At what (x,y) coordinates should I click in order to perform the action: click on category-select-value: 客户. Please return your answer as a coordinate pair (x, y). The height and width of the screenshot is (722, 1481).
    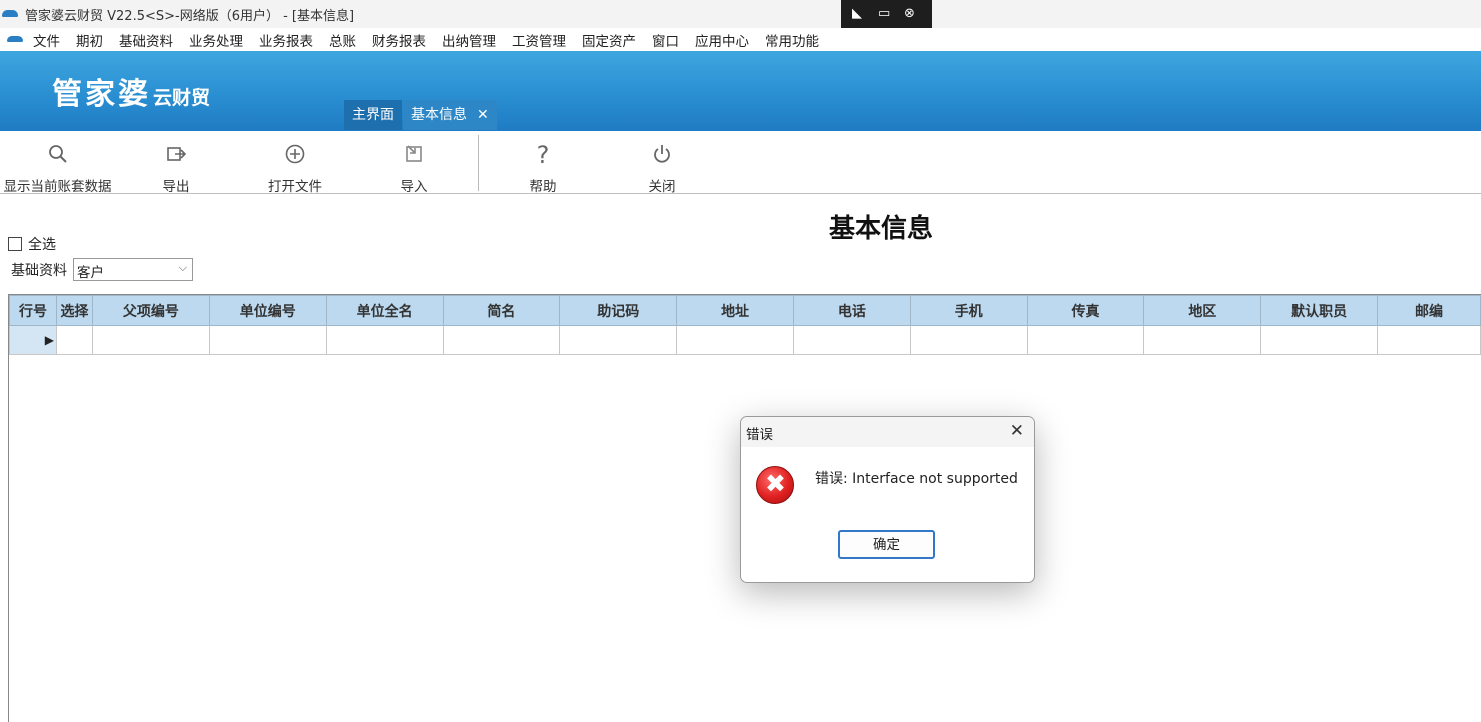
    Looking at the image, I should click on (90, 273).